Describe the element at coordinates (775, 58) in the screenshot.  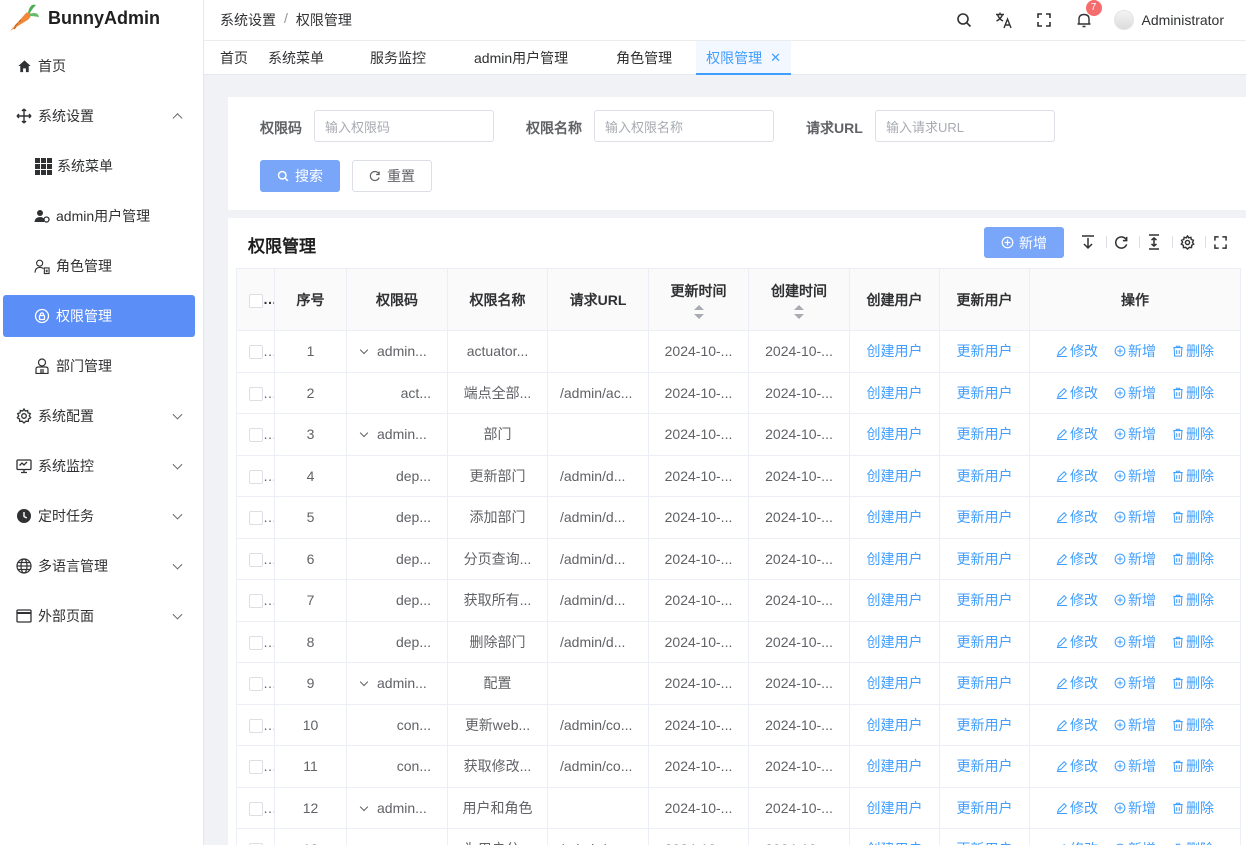
I see `close-icon: ✕` at that location.